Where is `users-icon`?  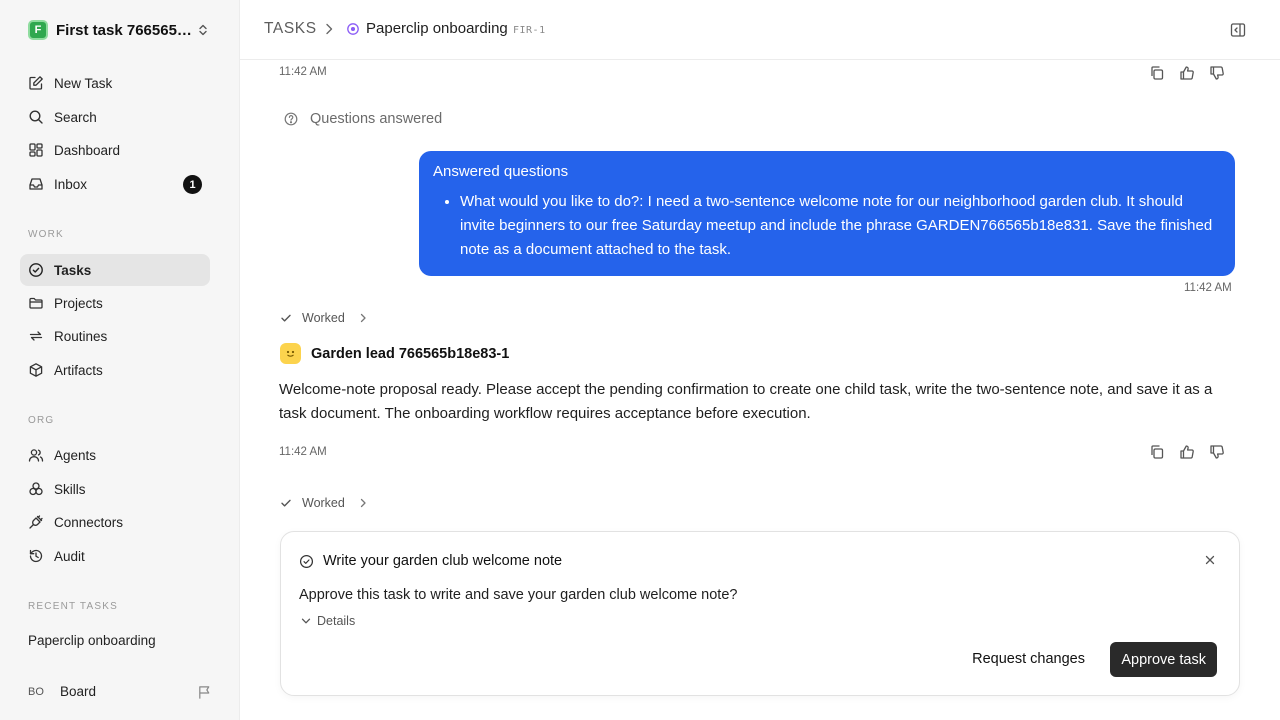 users-icon is located at coordinates (36, 455).